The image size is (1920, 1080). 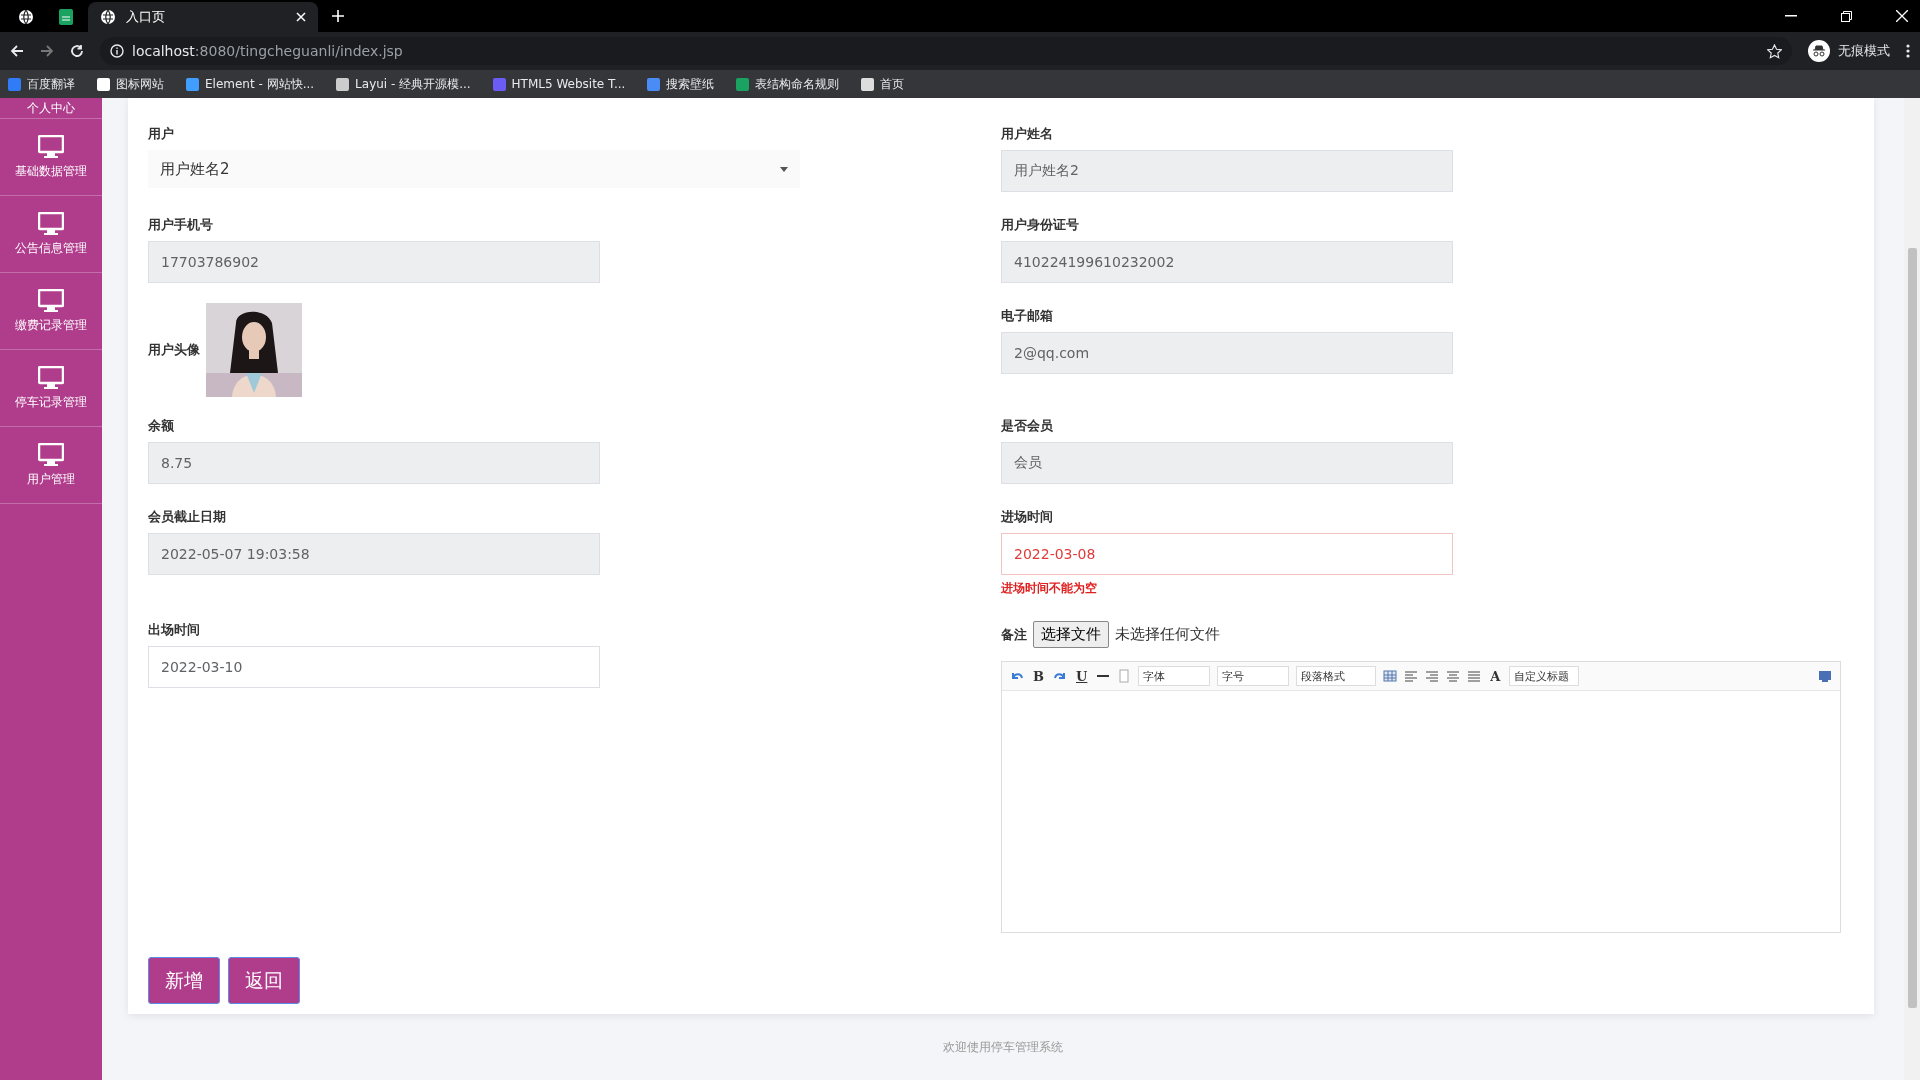 I want to click on field-label: 用户, so click(x=161, y=134).